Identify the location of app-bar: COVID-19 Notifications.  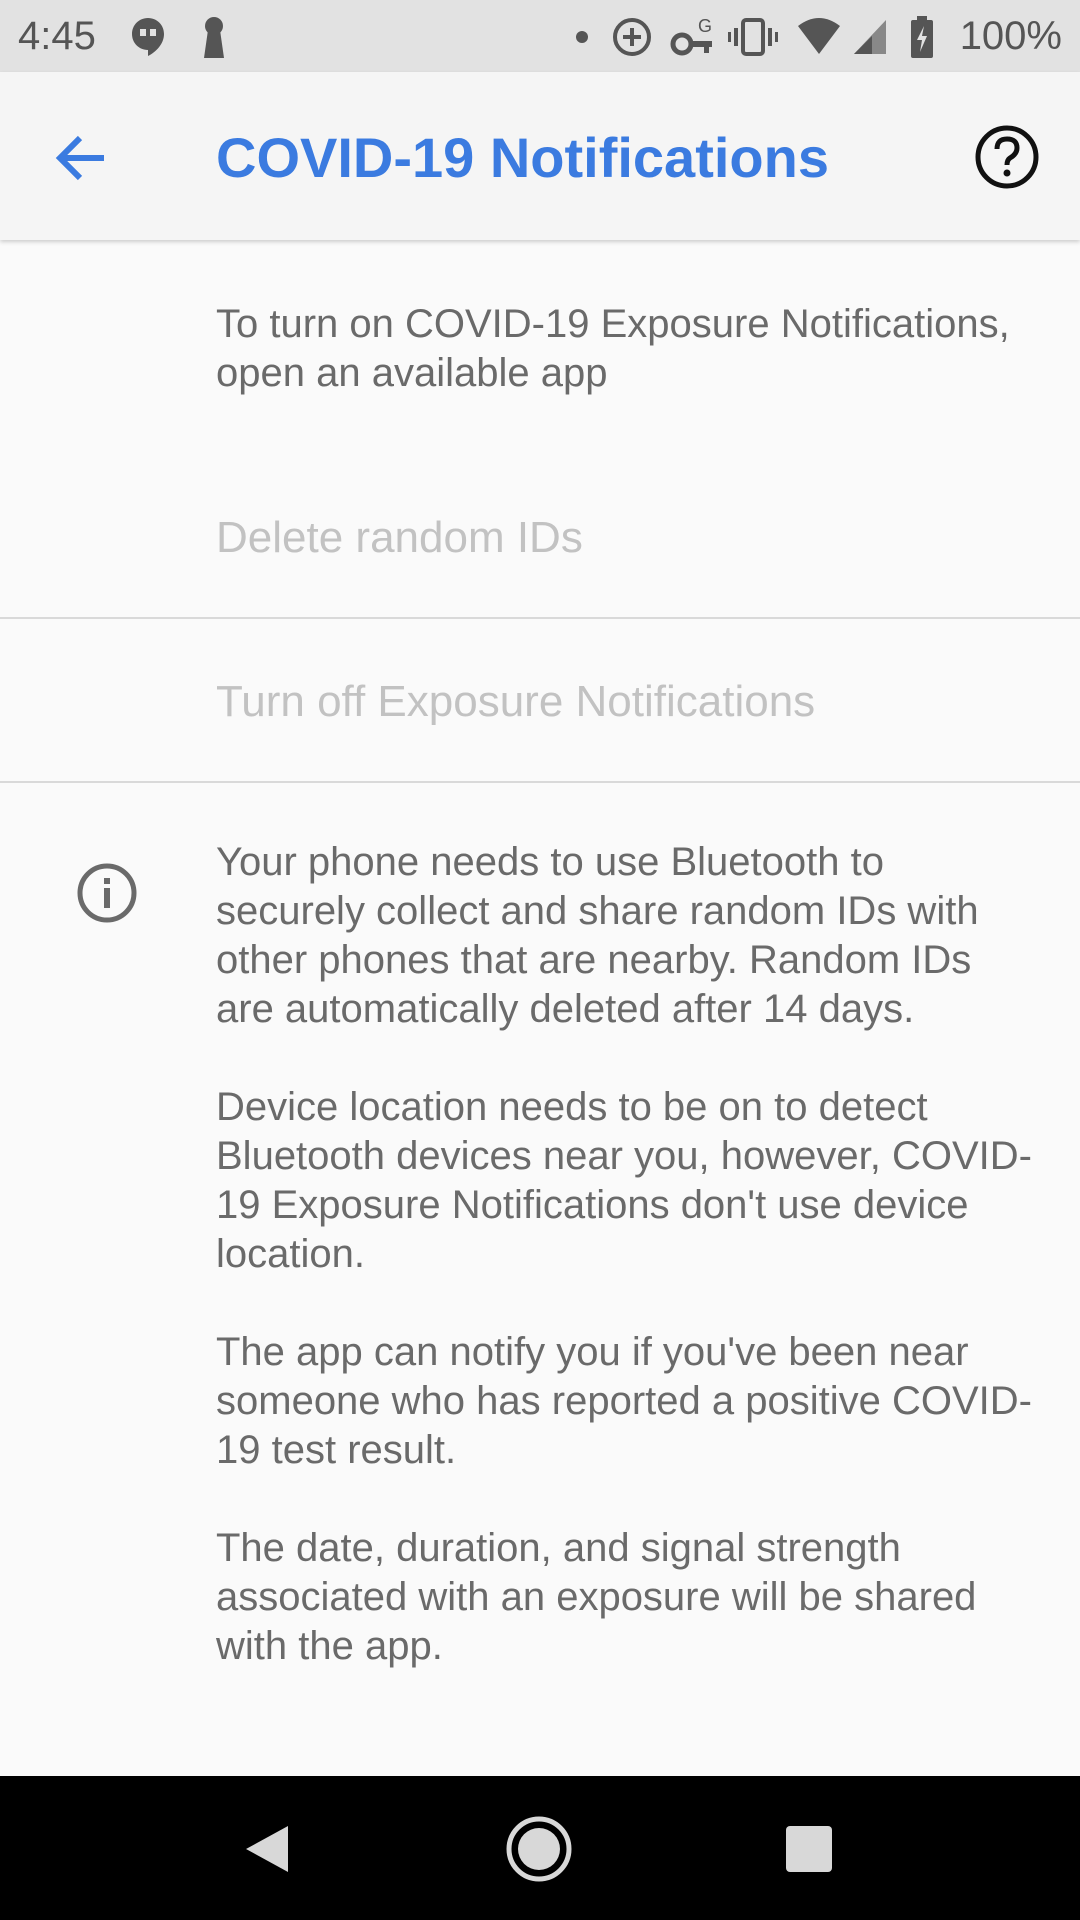
(540, 156).